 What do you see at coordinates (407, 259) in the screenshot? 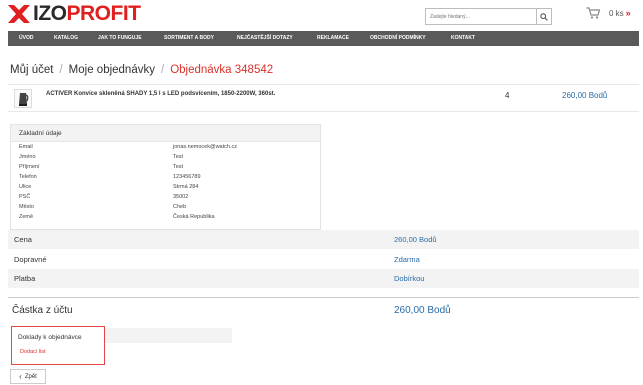
I see `summary-value: Zdarma` at bounding box center [407, 259].